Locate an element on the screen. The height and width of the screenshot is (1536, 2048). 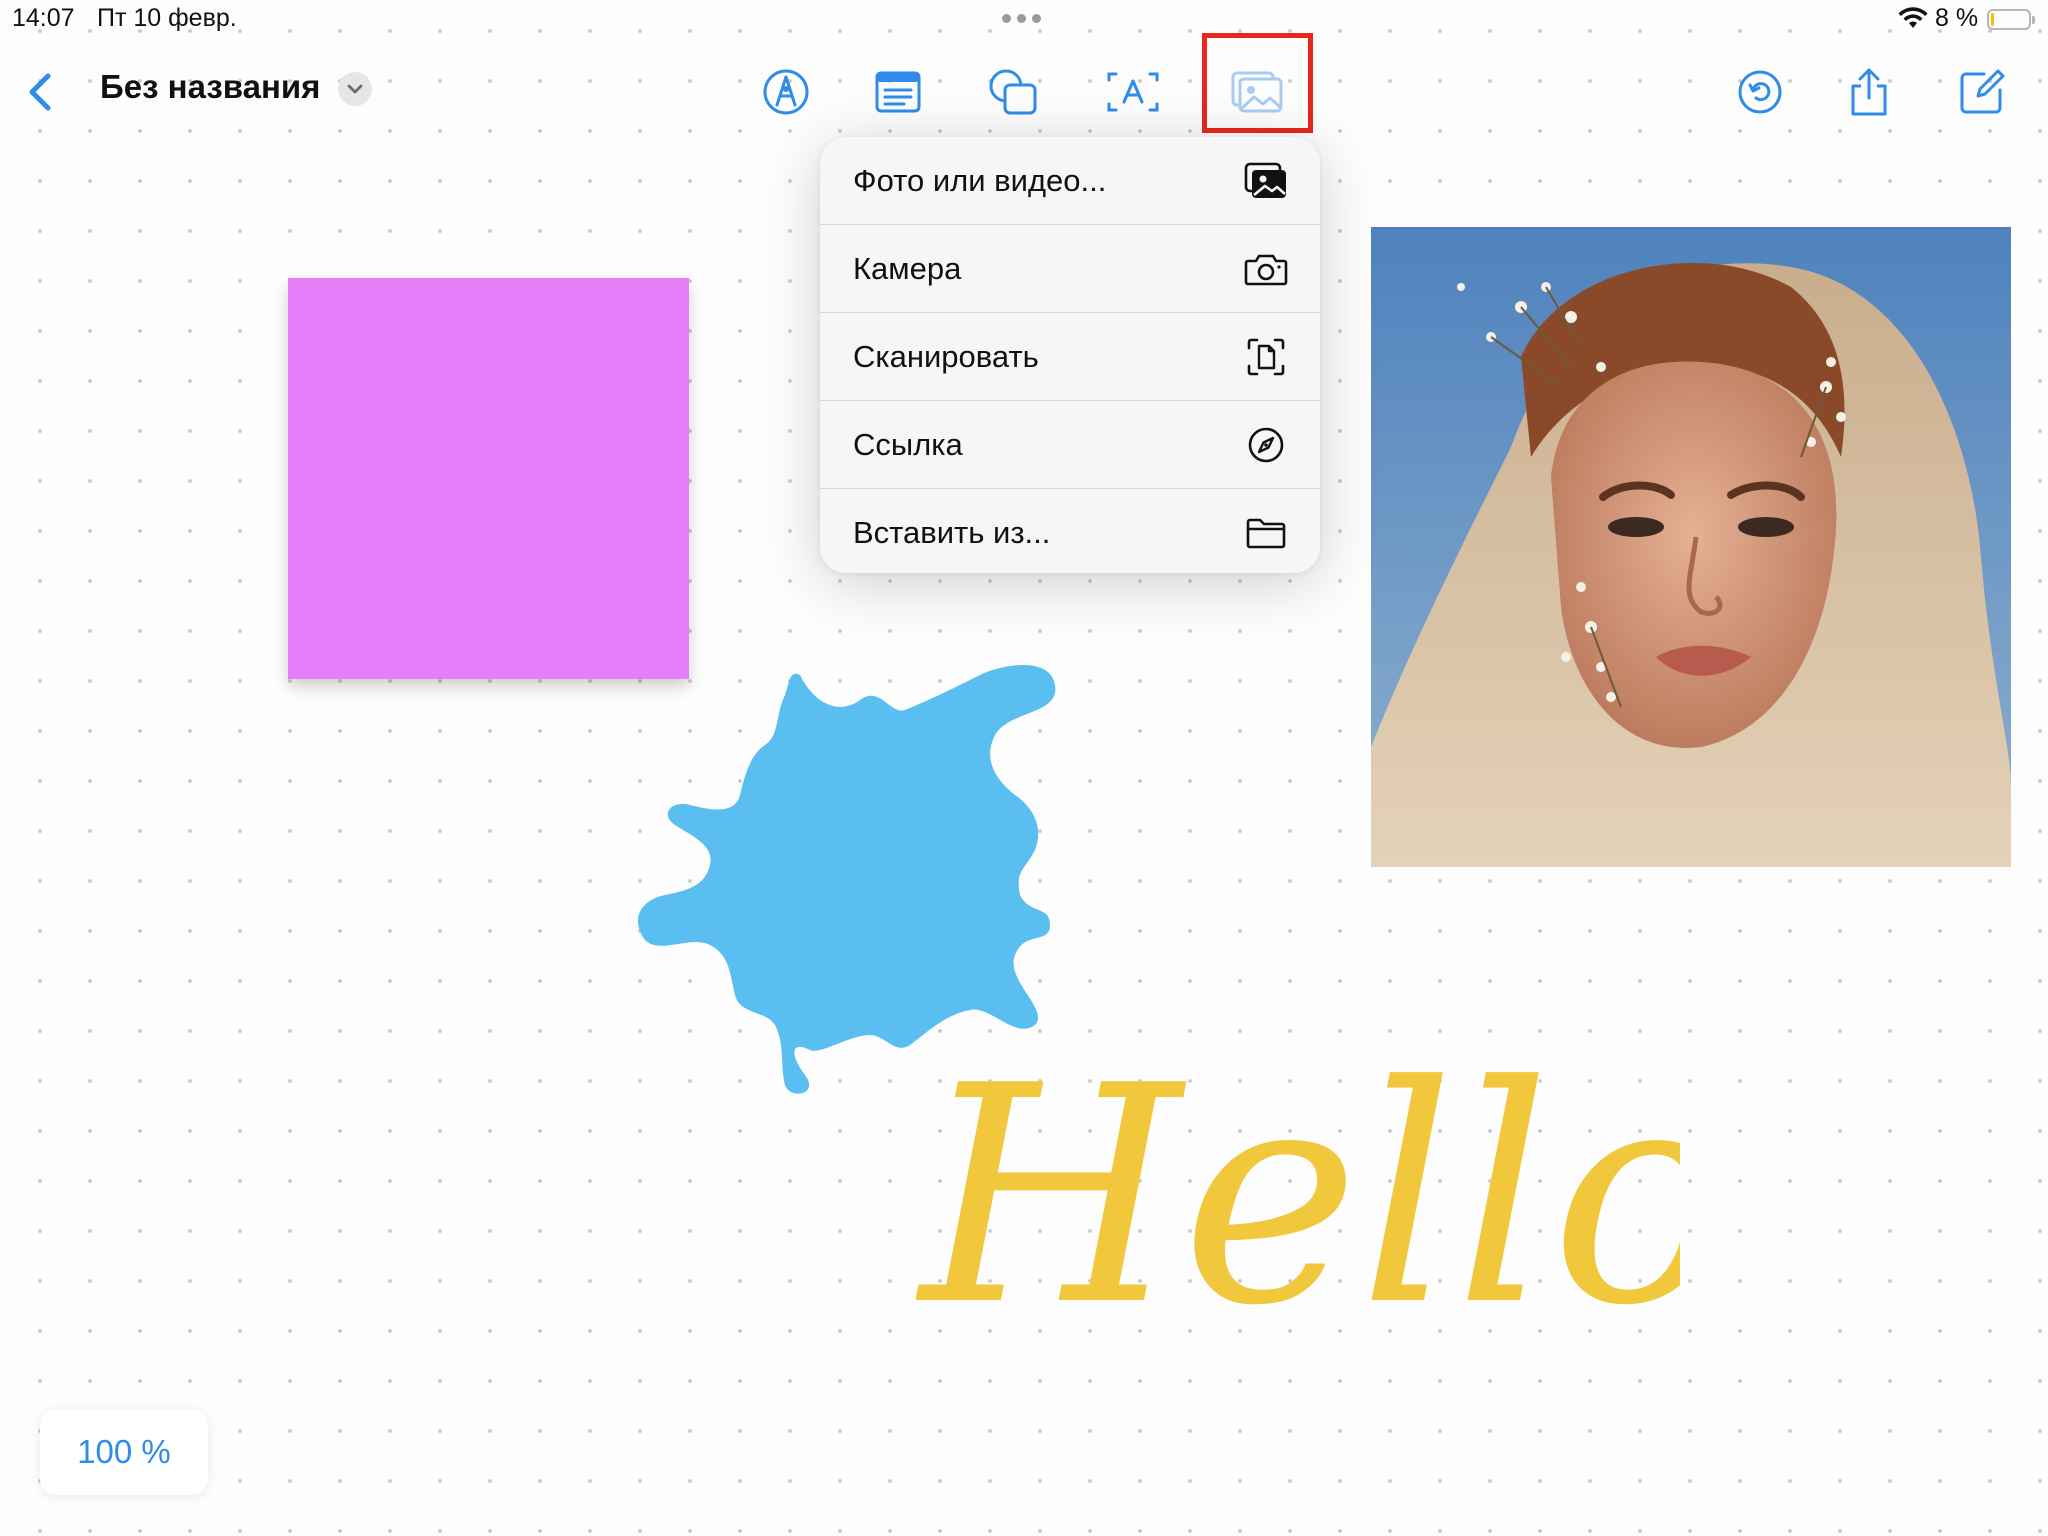
menu-item-label: Сканировать is located at coordinates (946, 356).